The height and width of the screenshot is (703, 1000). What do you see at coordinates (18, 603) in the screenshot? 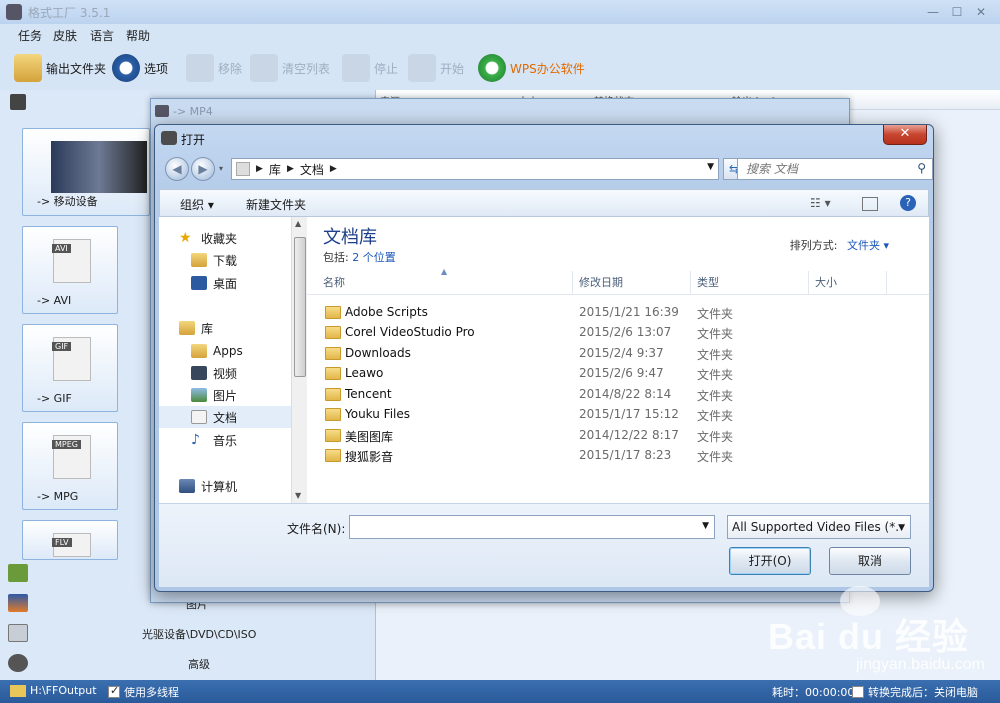
I see `picture-category-icon` at bounding box center [18, 603].